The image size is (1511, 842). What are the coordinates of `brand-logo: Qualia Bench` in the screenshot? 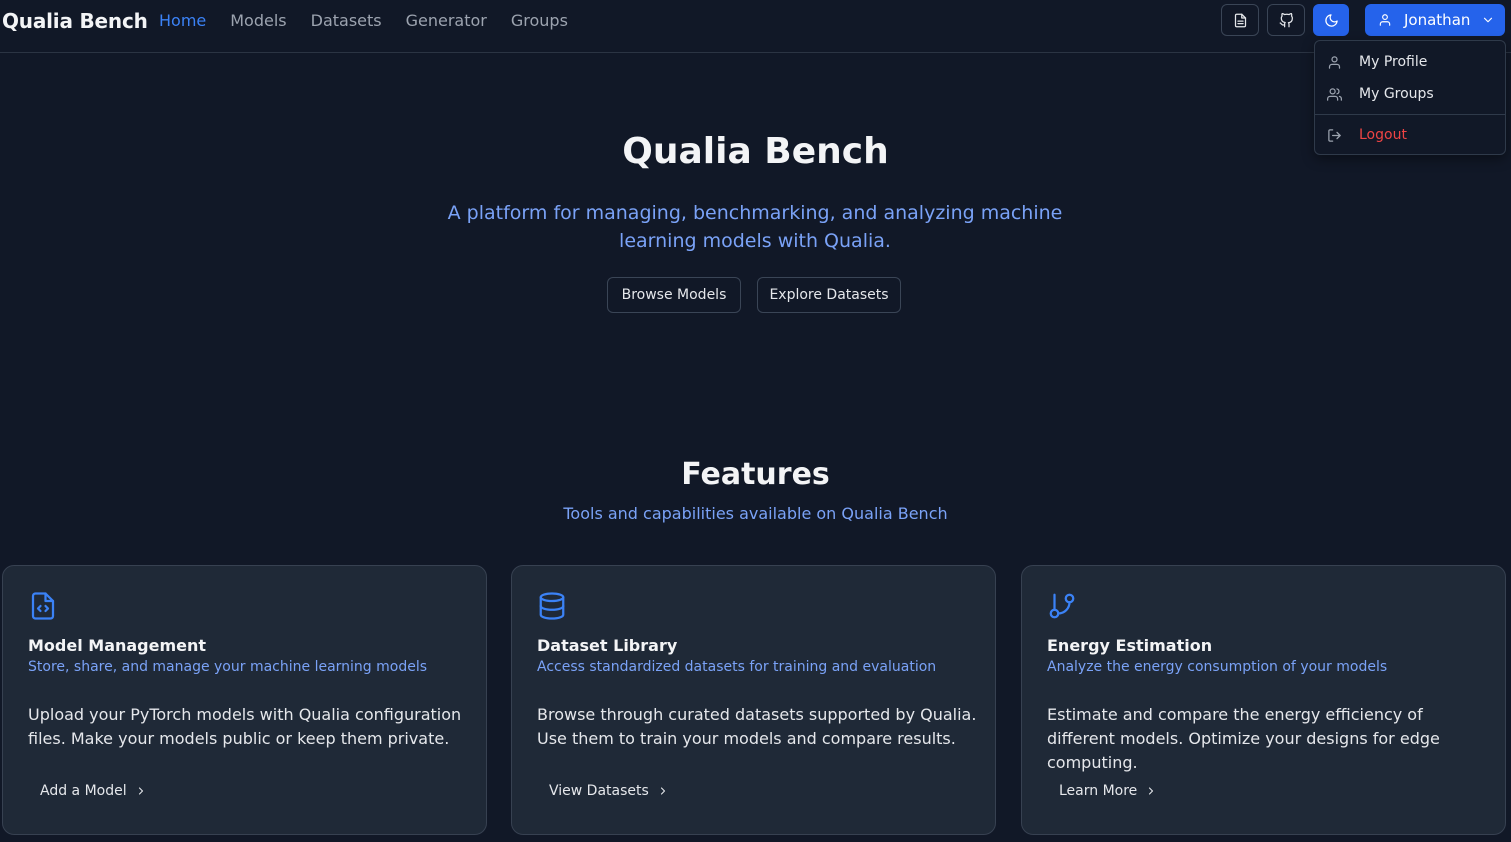 It's located at (75, 21).